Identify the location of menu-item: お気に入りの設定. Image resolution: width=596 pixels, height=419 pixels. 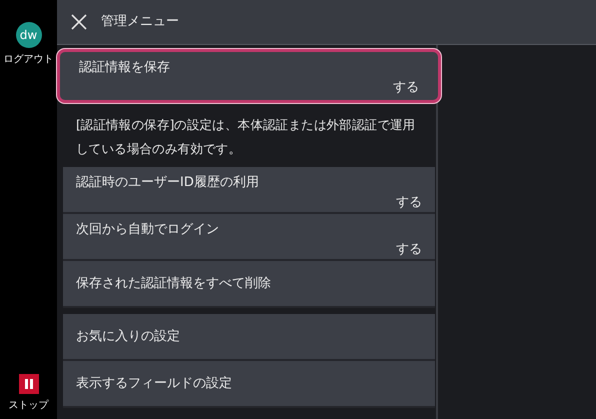
(249, 337).